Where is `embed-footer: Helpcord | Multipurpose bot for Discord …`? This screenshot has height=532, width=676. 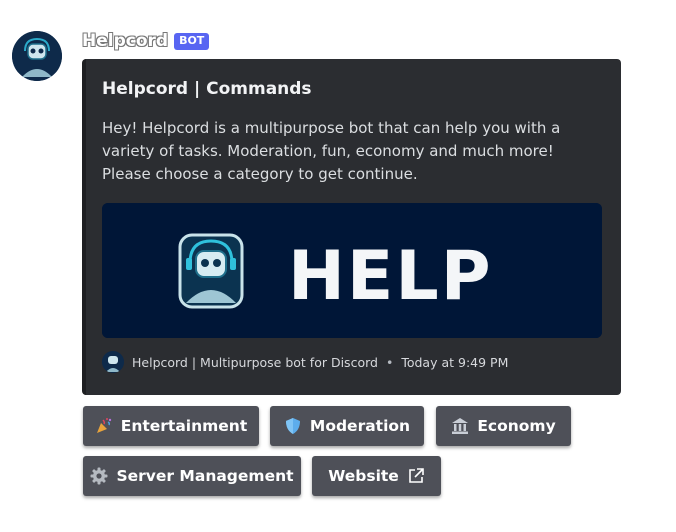 embed-footer: Helpcord | Multipurpose bot for Discord … is located at coordinates (305, 362).